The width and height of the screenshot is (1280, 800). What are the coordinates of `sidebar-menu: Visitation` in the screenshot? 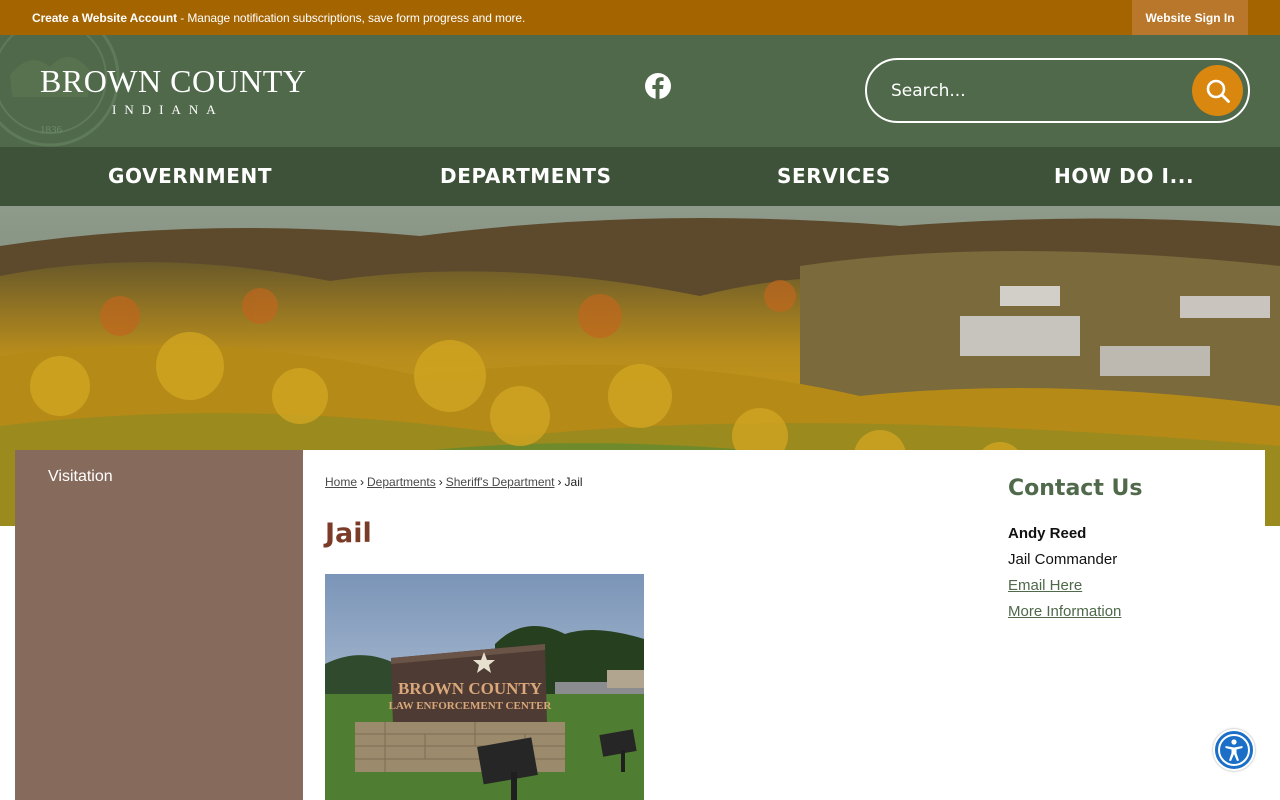 It's located at (159, 625).